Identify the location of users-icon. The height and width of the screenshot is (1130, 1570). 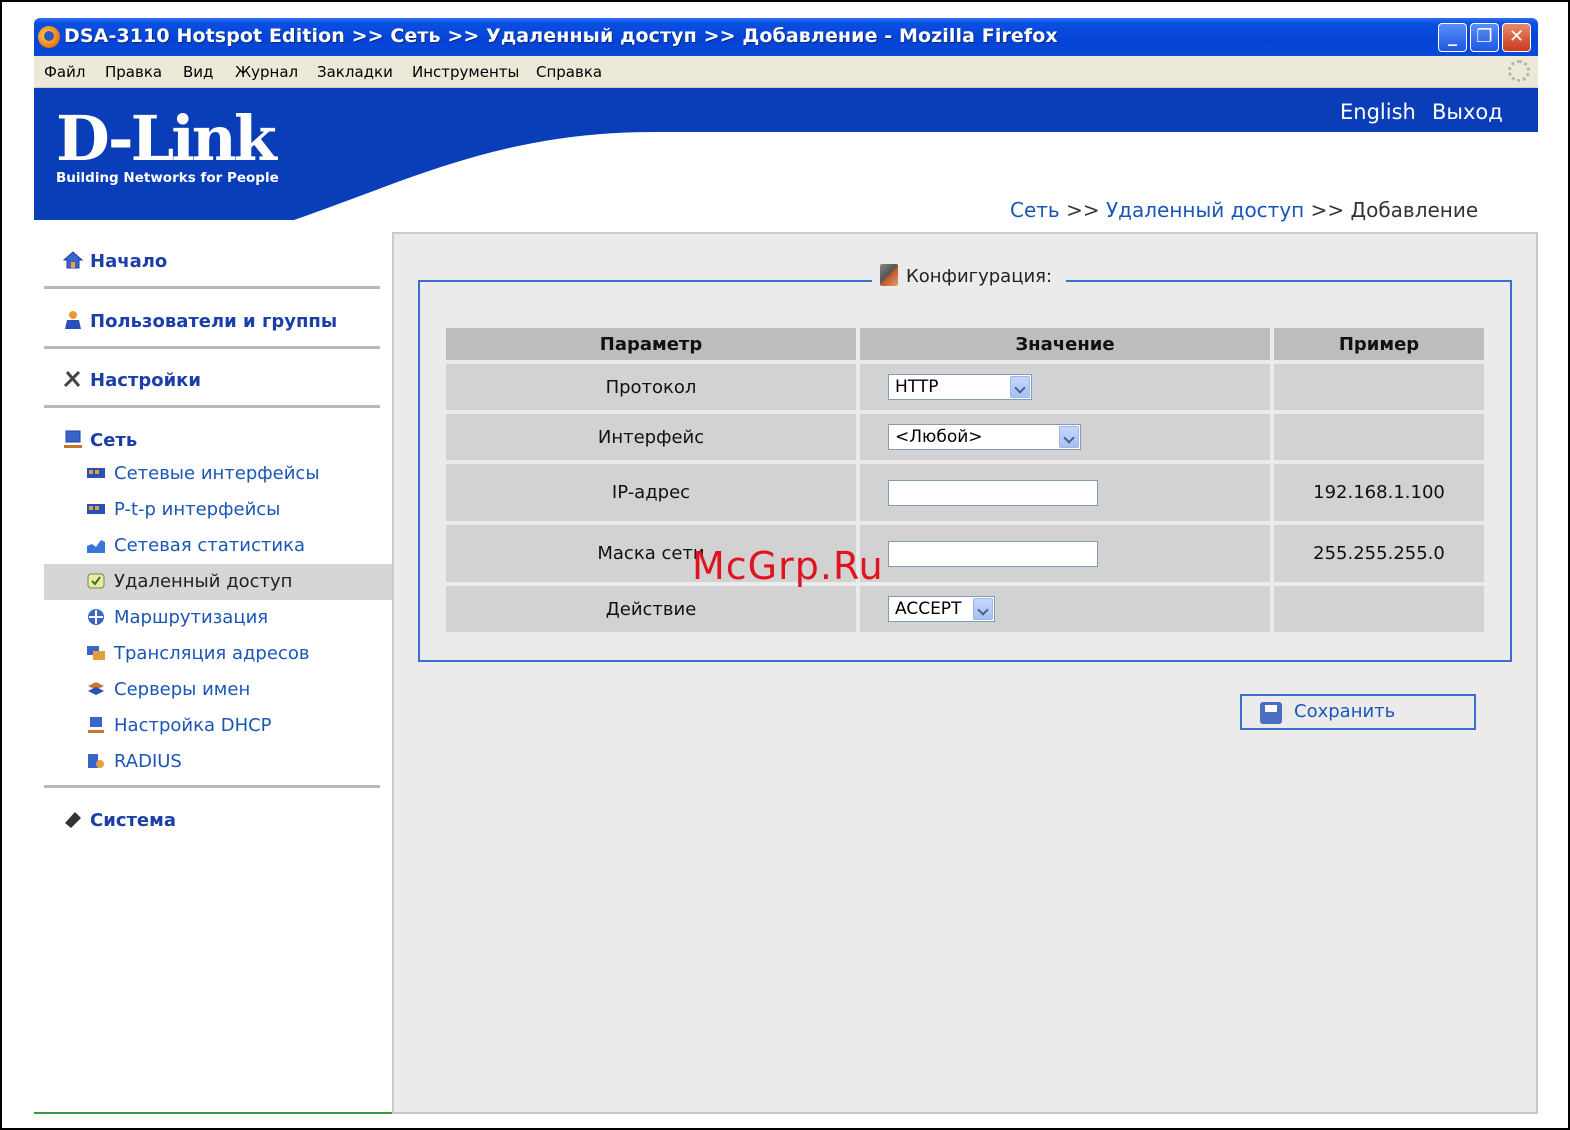
(73, 320).